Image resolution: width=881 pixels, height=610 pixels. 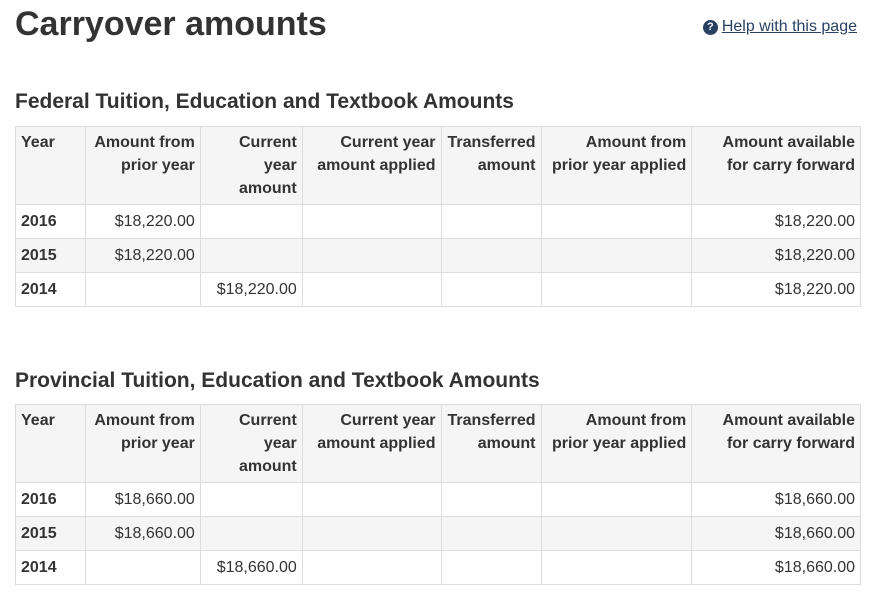 I want to click on question-circle-icon: ?, so click(x=710, y=27).